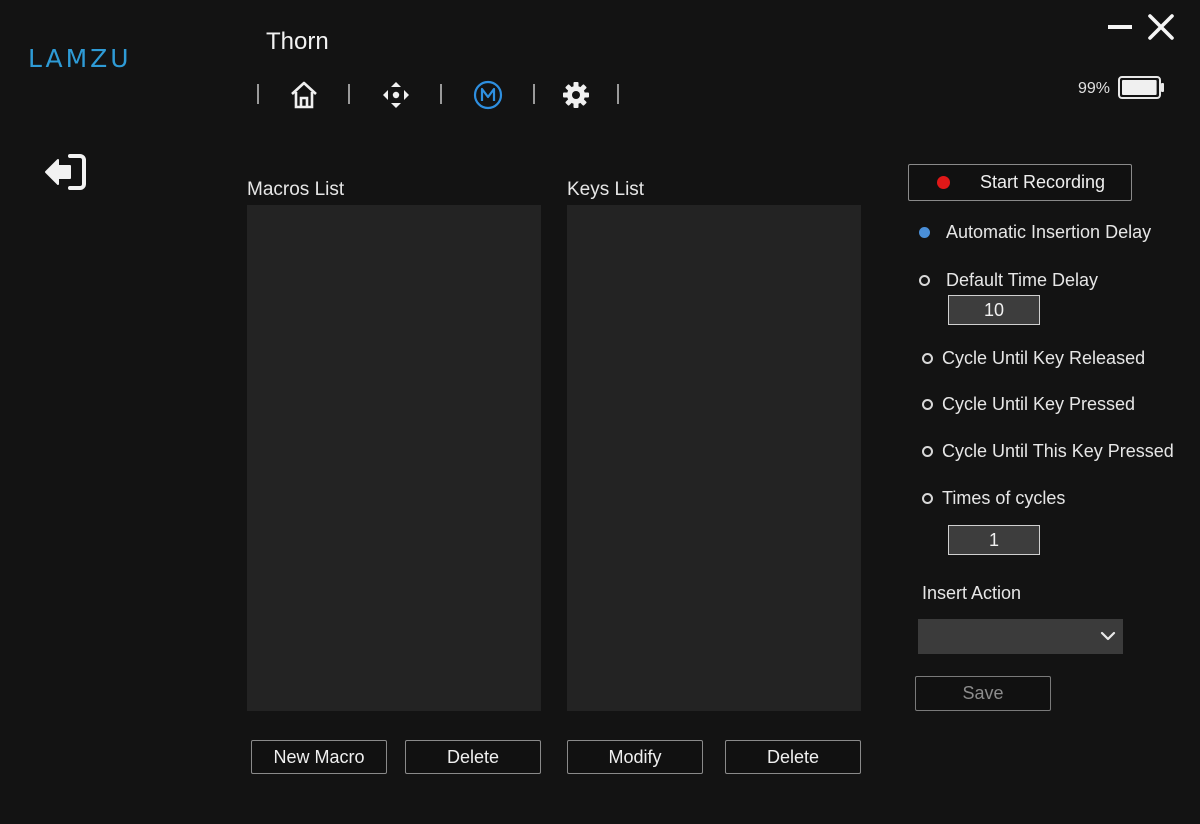  I want to click on cycle-until-this-key-pressed-option: Cycle Until This Key Pressed, so click(1048, 451).